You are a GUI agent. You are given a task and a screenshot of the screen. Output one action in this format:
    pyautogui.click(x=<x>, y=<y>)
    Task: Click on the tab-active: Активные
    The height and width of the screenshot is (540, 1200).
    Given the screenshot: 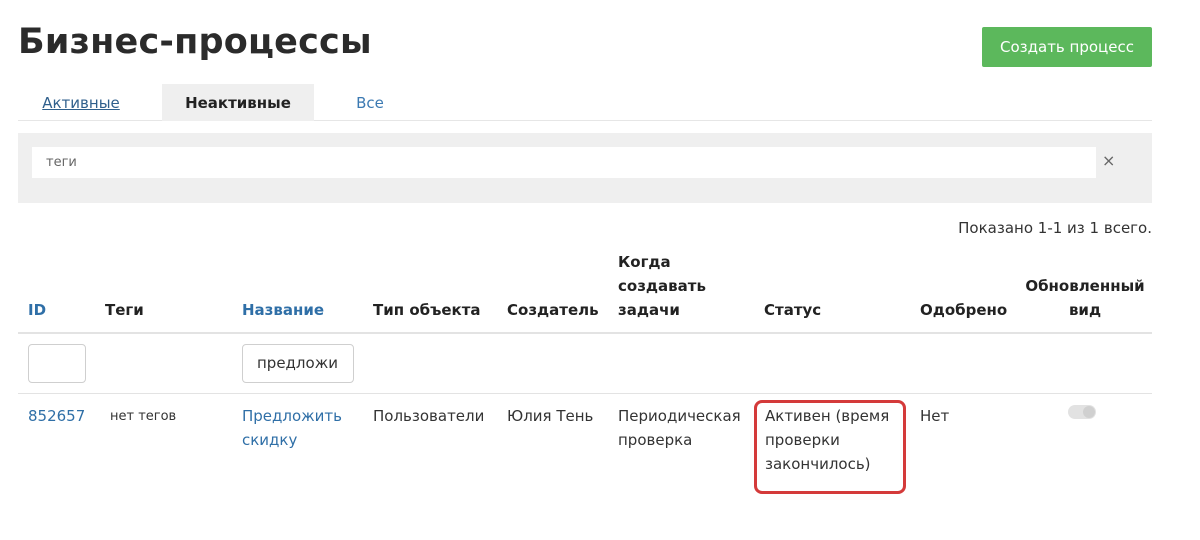 What is the action you would take?
    pyautogui.click(x=81, y=102)
    